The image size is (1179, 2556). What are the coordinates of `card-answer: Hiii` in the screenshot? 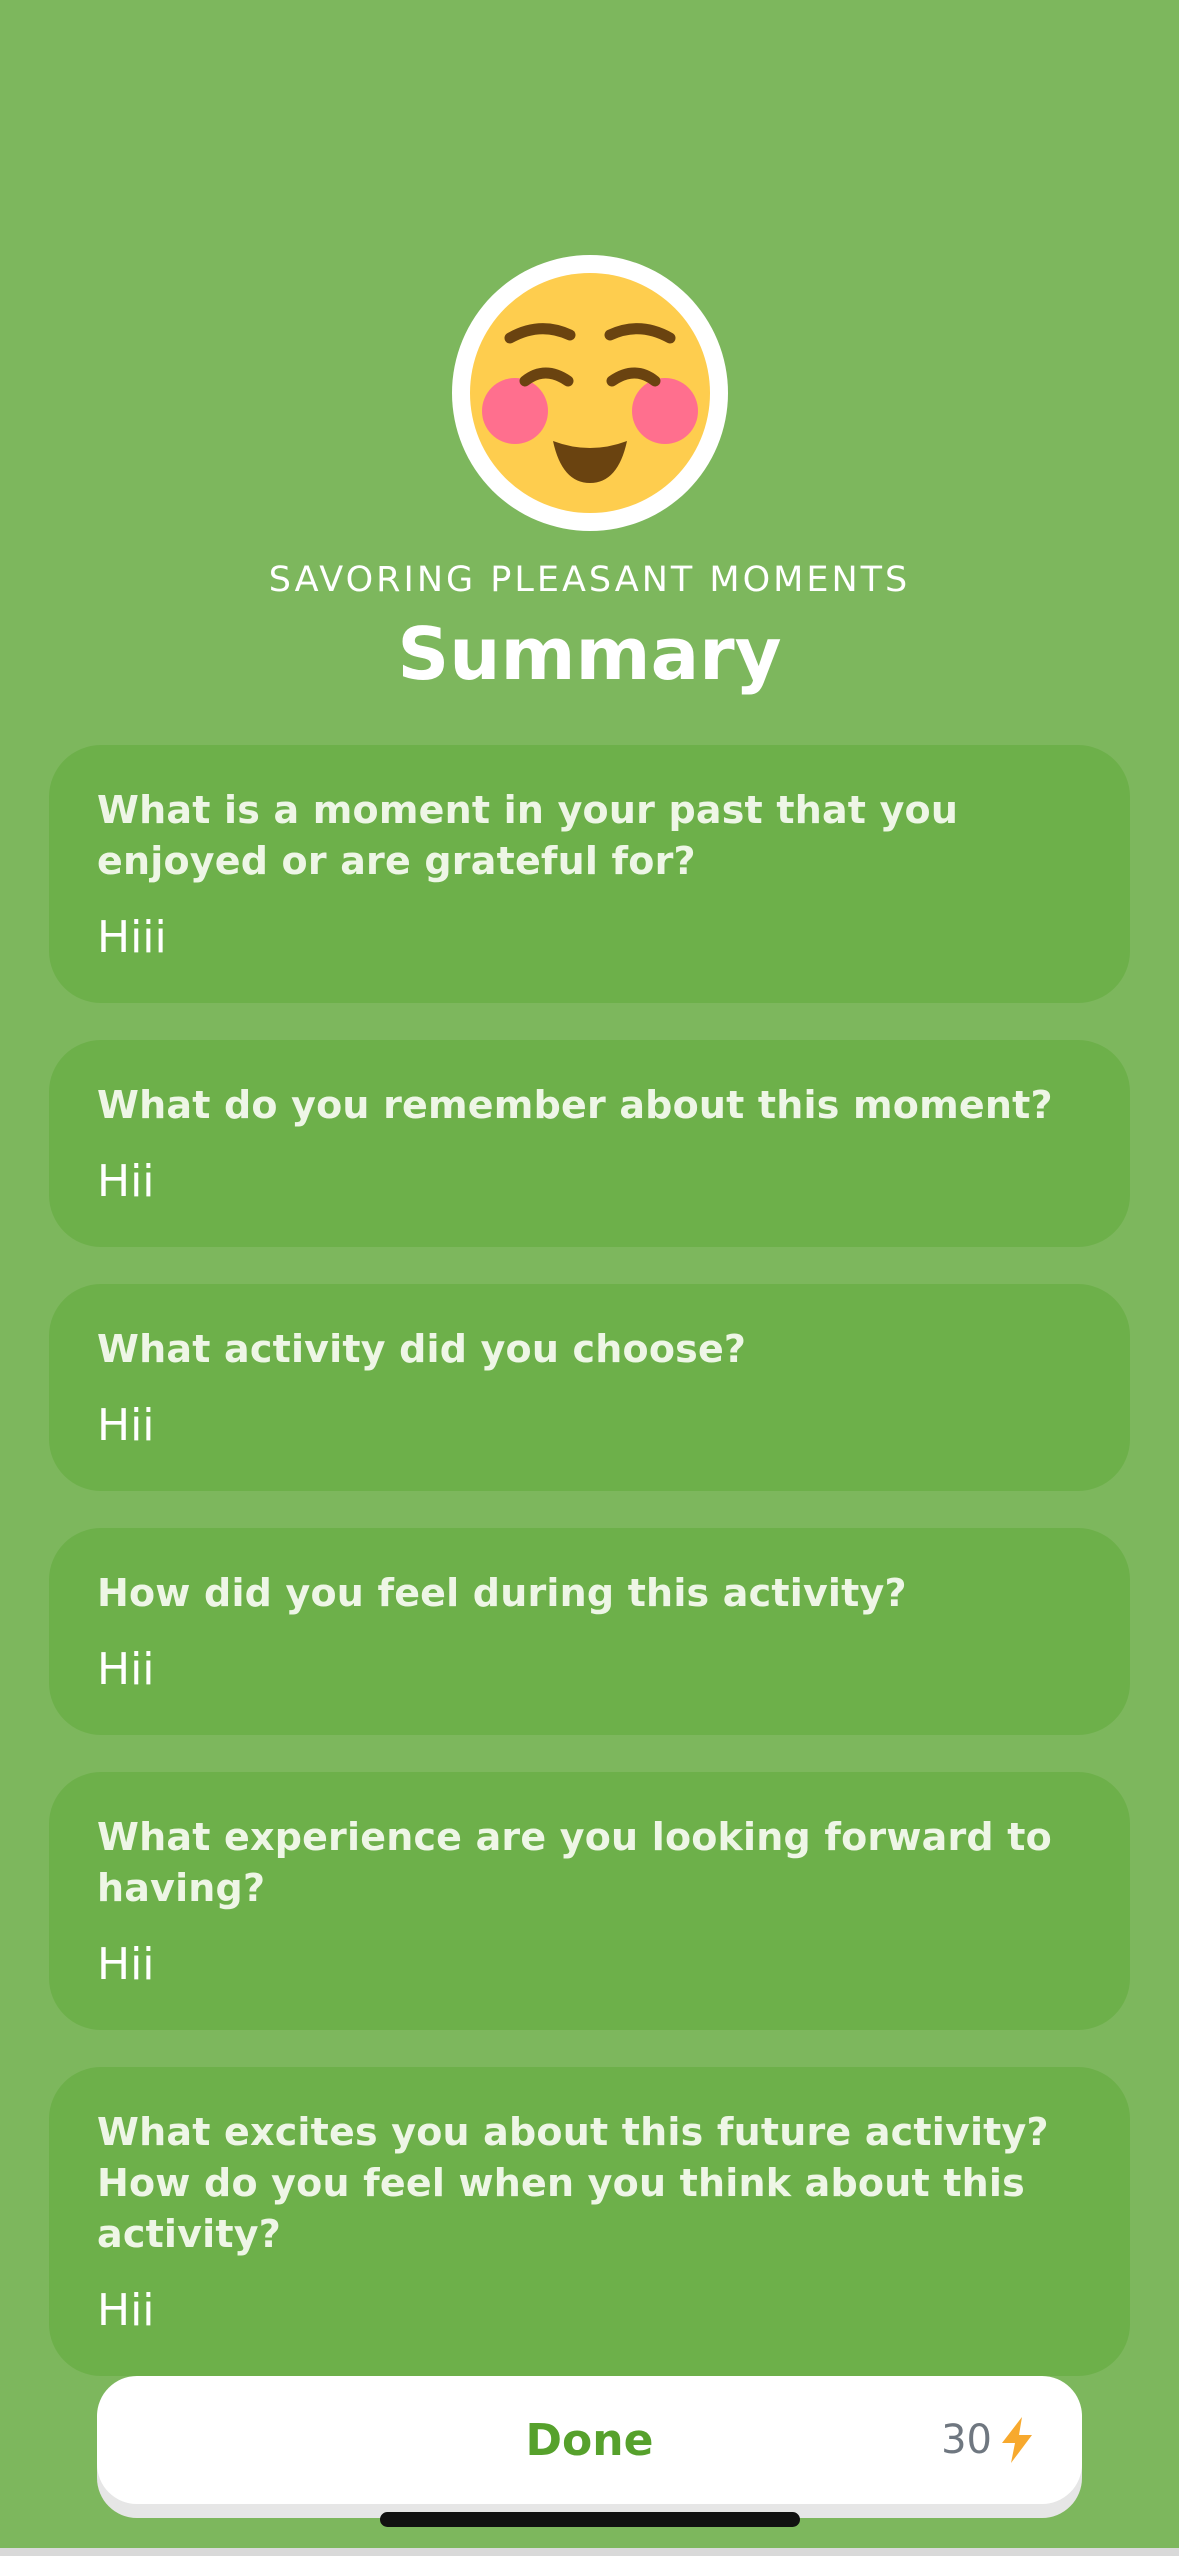 It's located at (132, 937).